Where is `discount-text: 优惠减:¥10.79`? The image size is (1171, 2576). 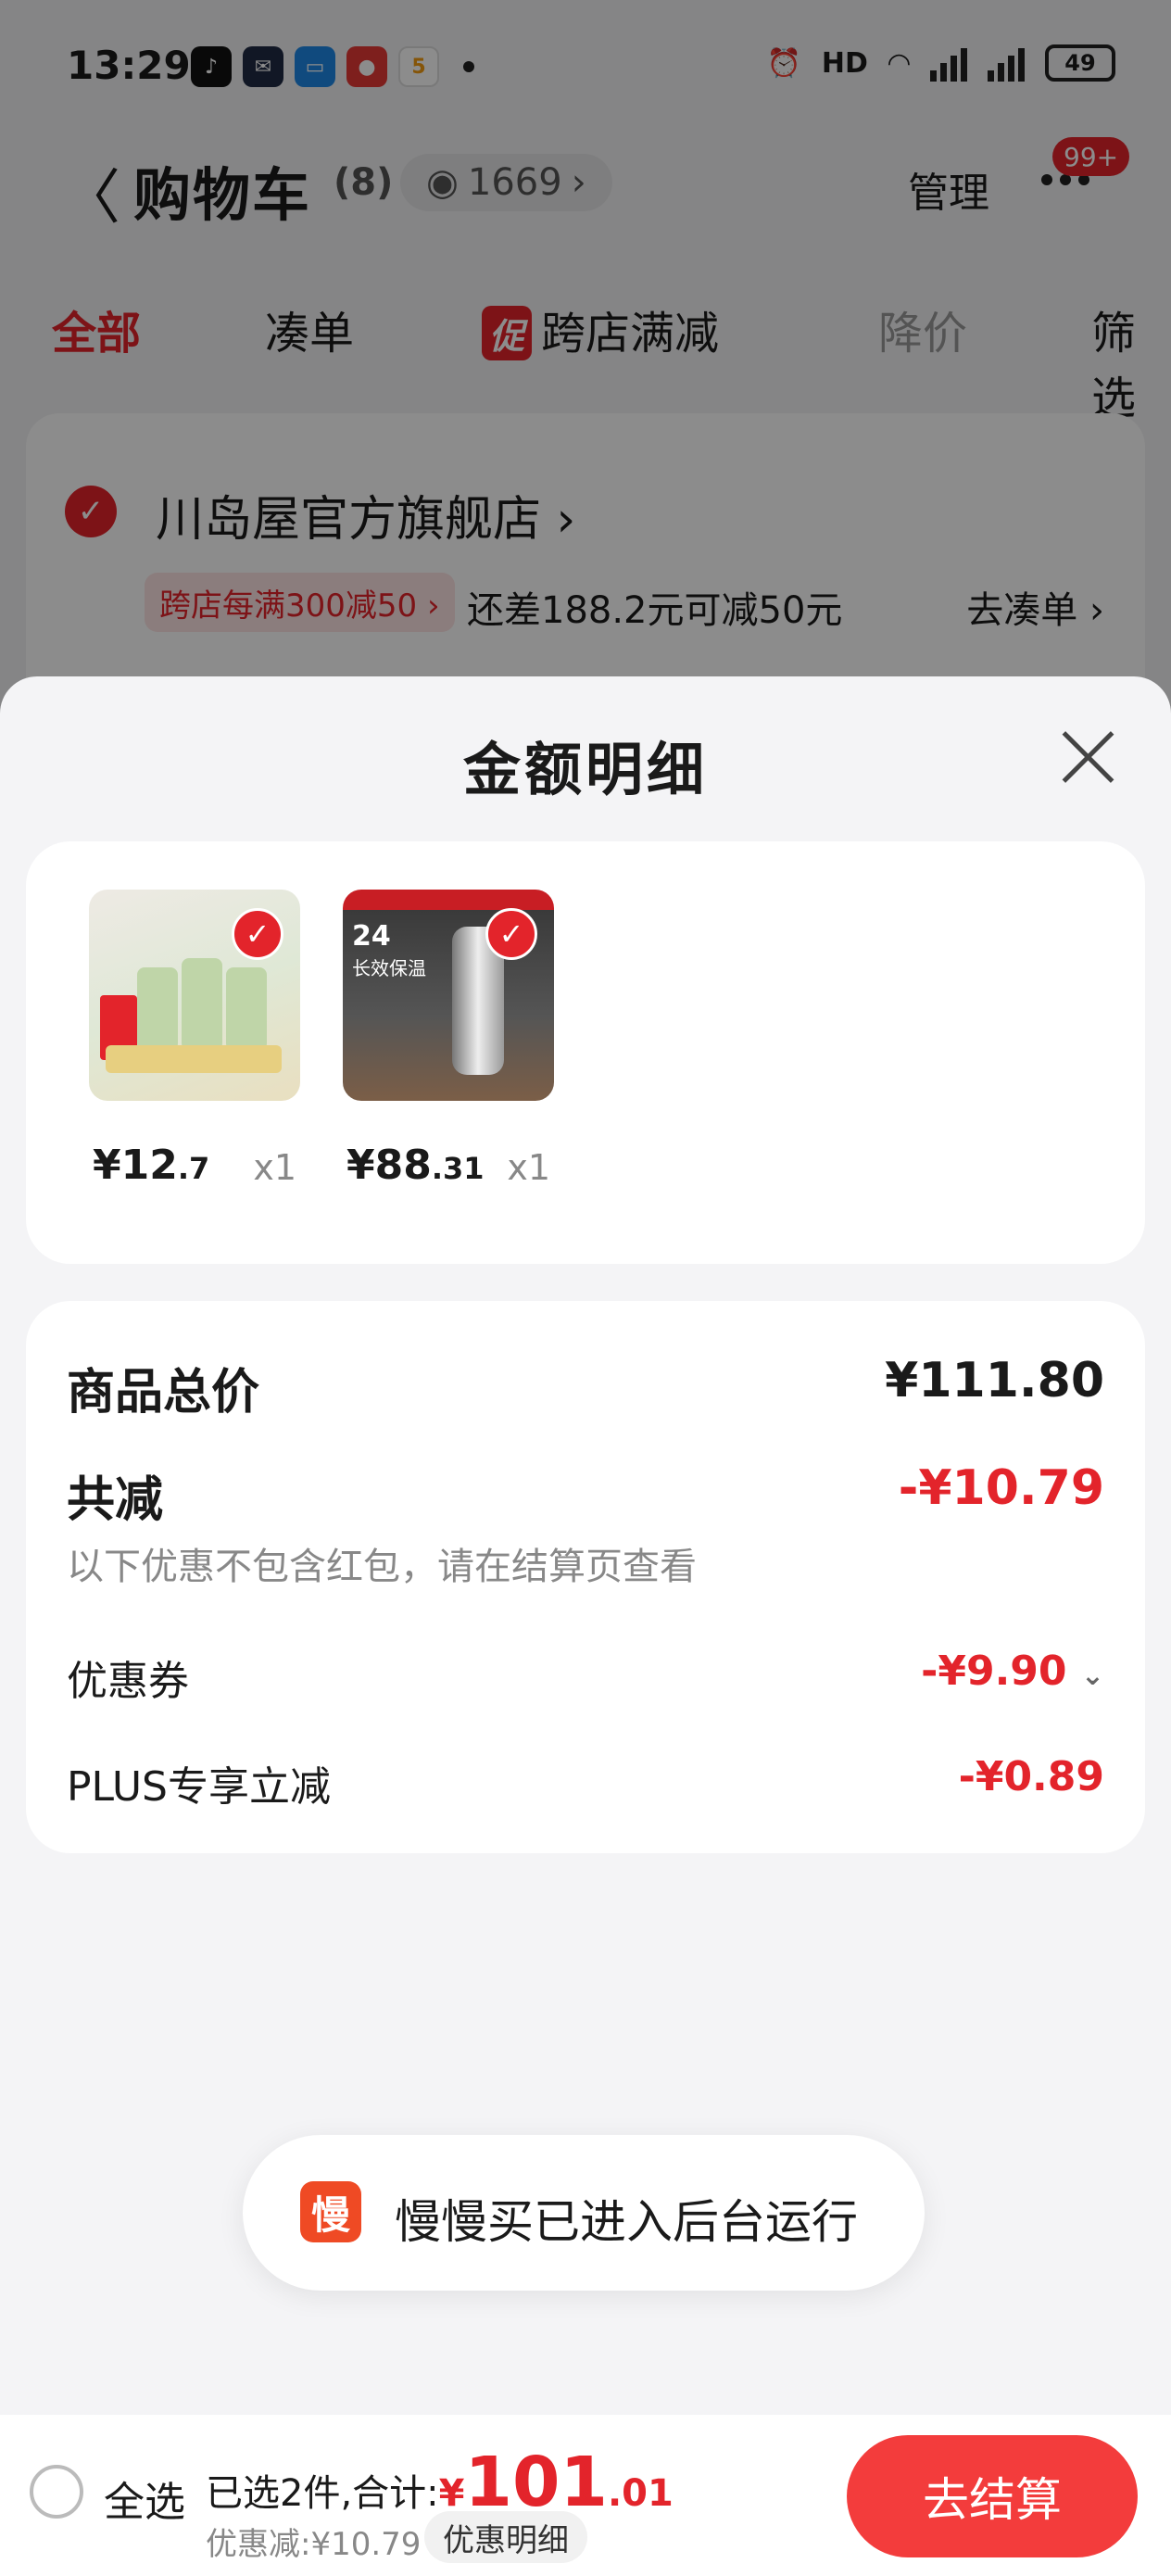
discount-text: 优惠减:¥10.79 is located at coordinates (314, 2545).